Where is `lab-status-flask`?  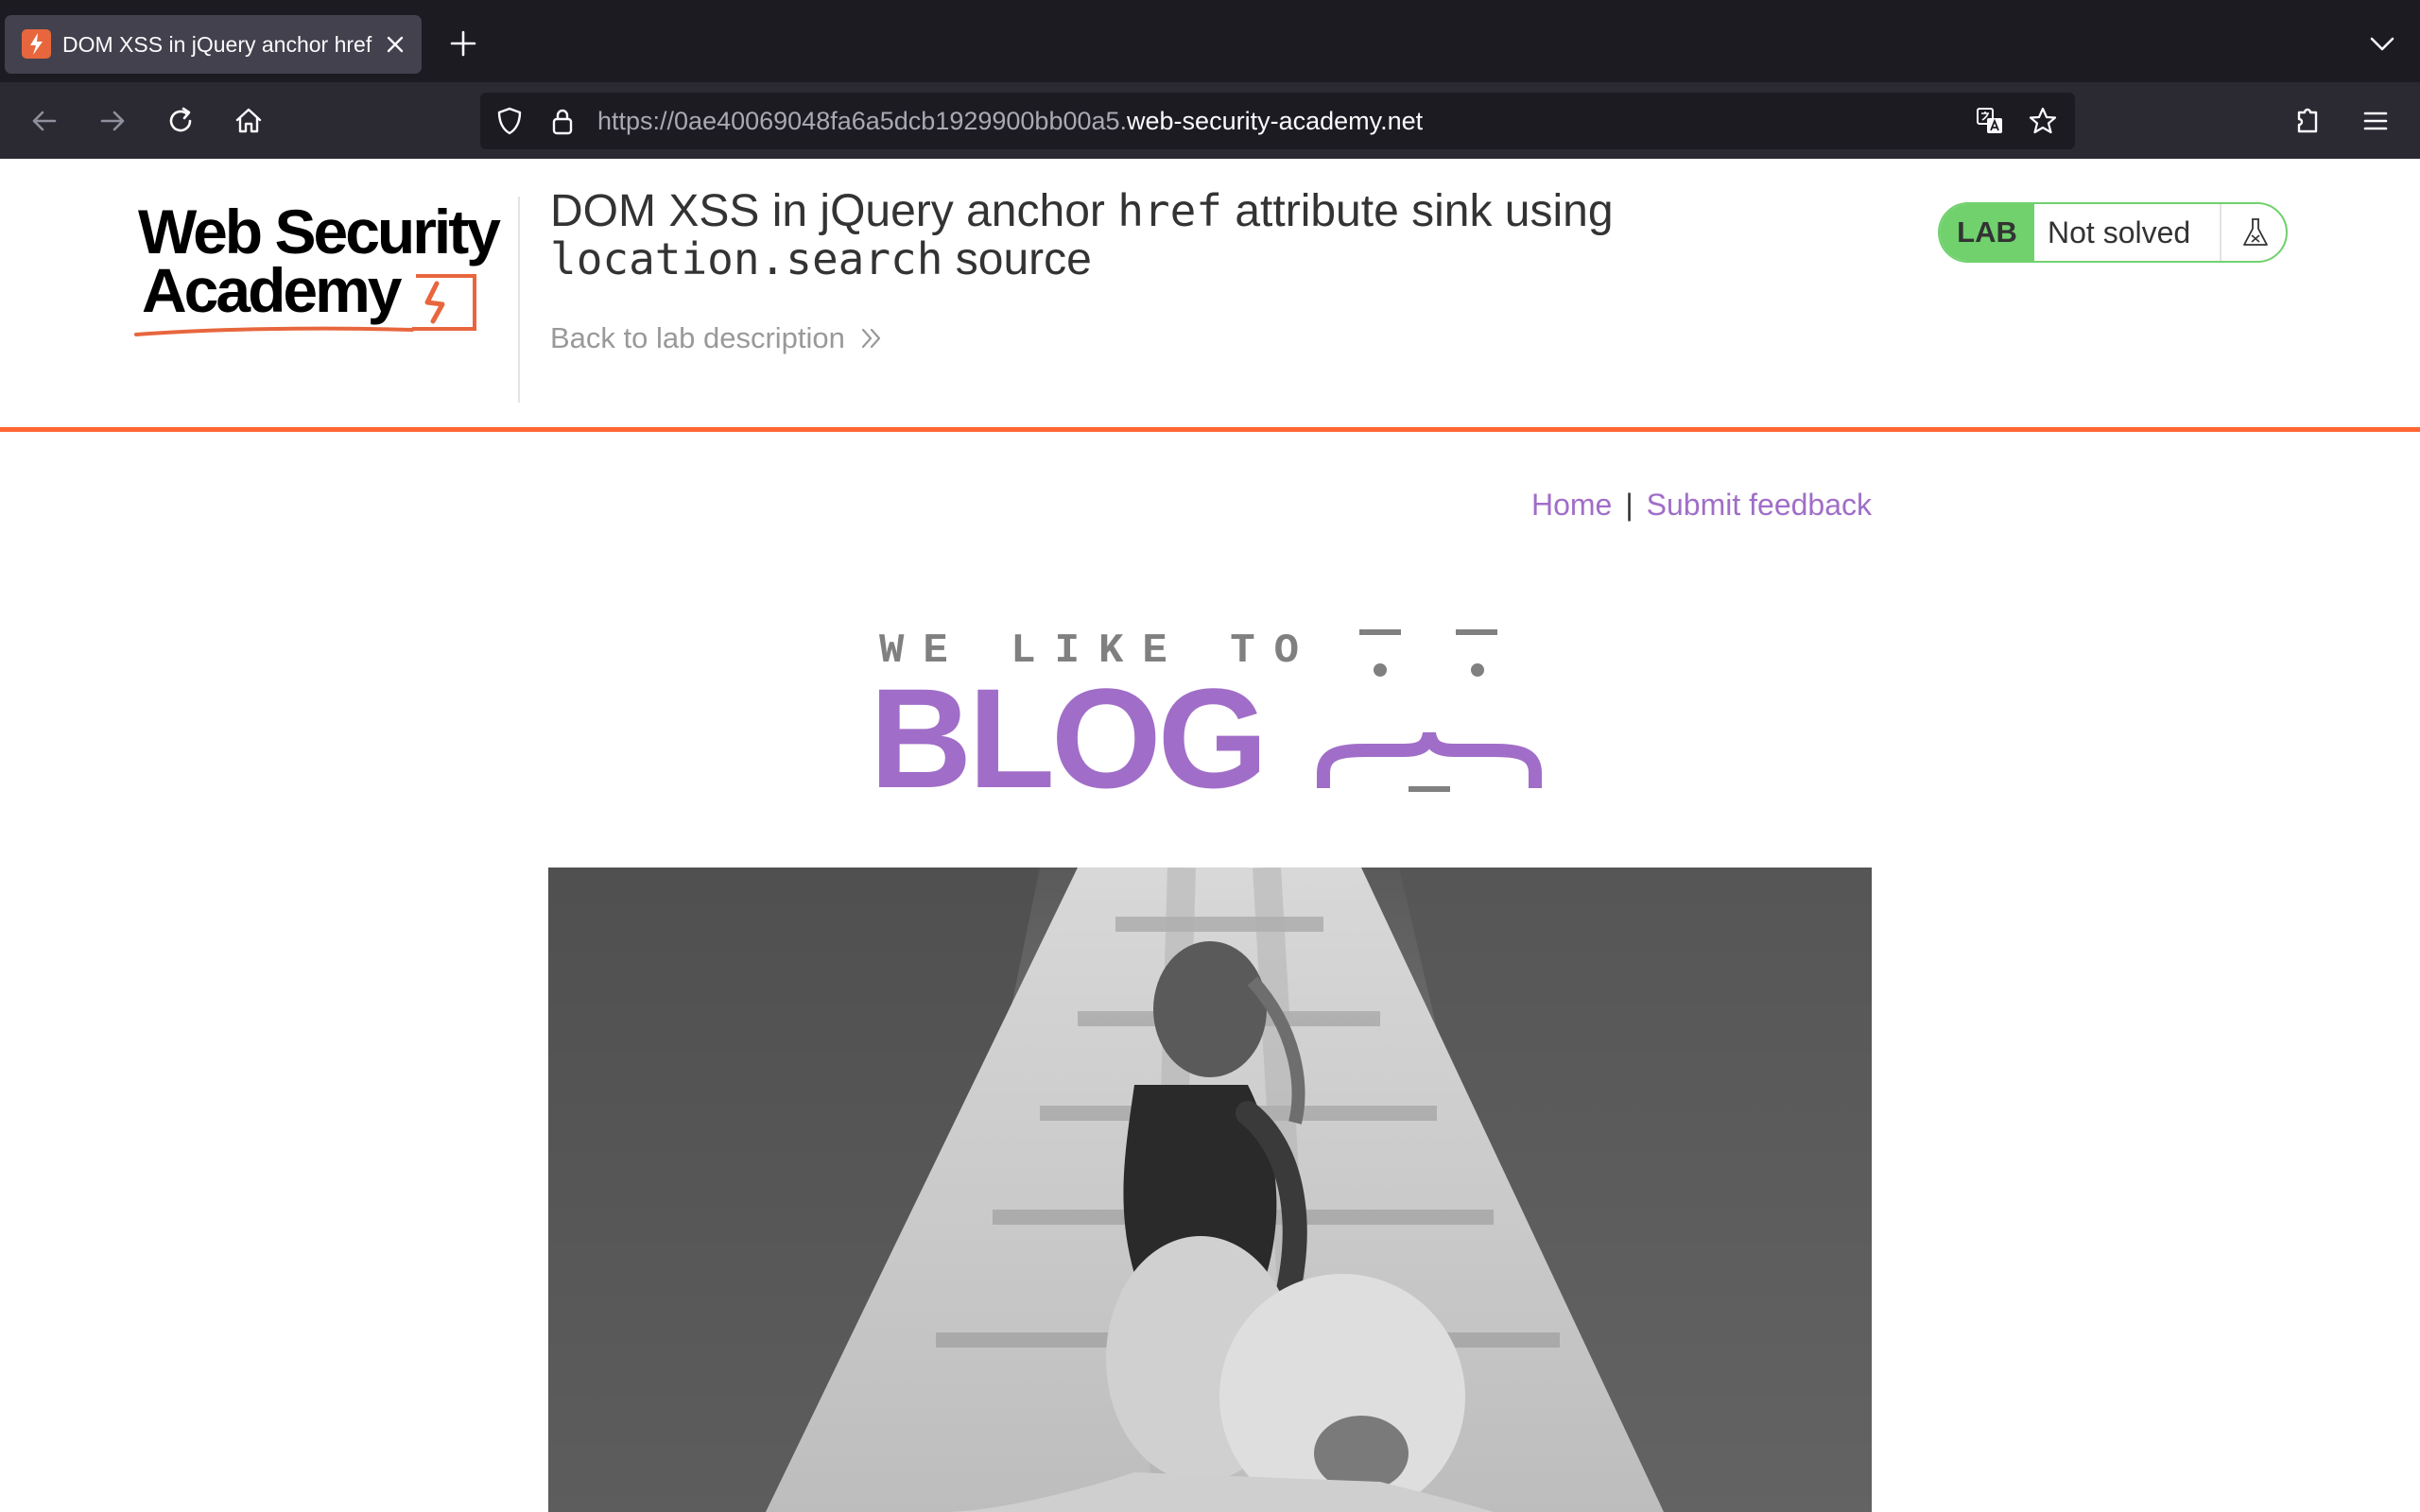
lab-status-flask is located at coordinates (2253, 232).